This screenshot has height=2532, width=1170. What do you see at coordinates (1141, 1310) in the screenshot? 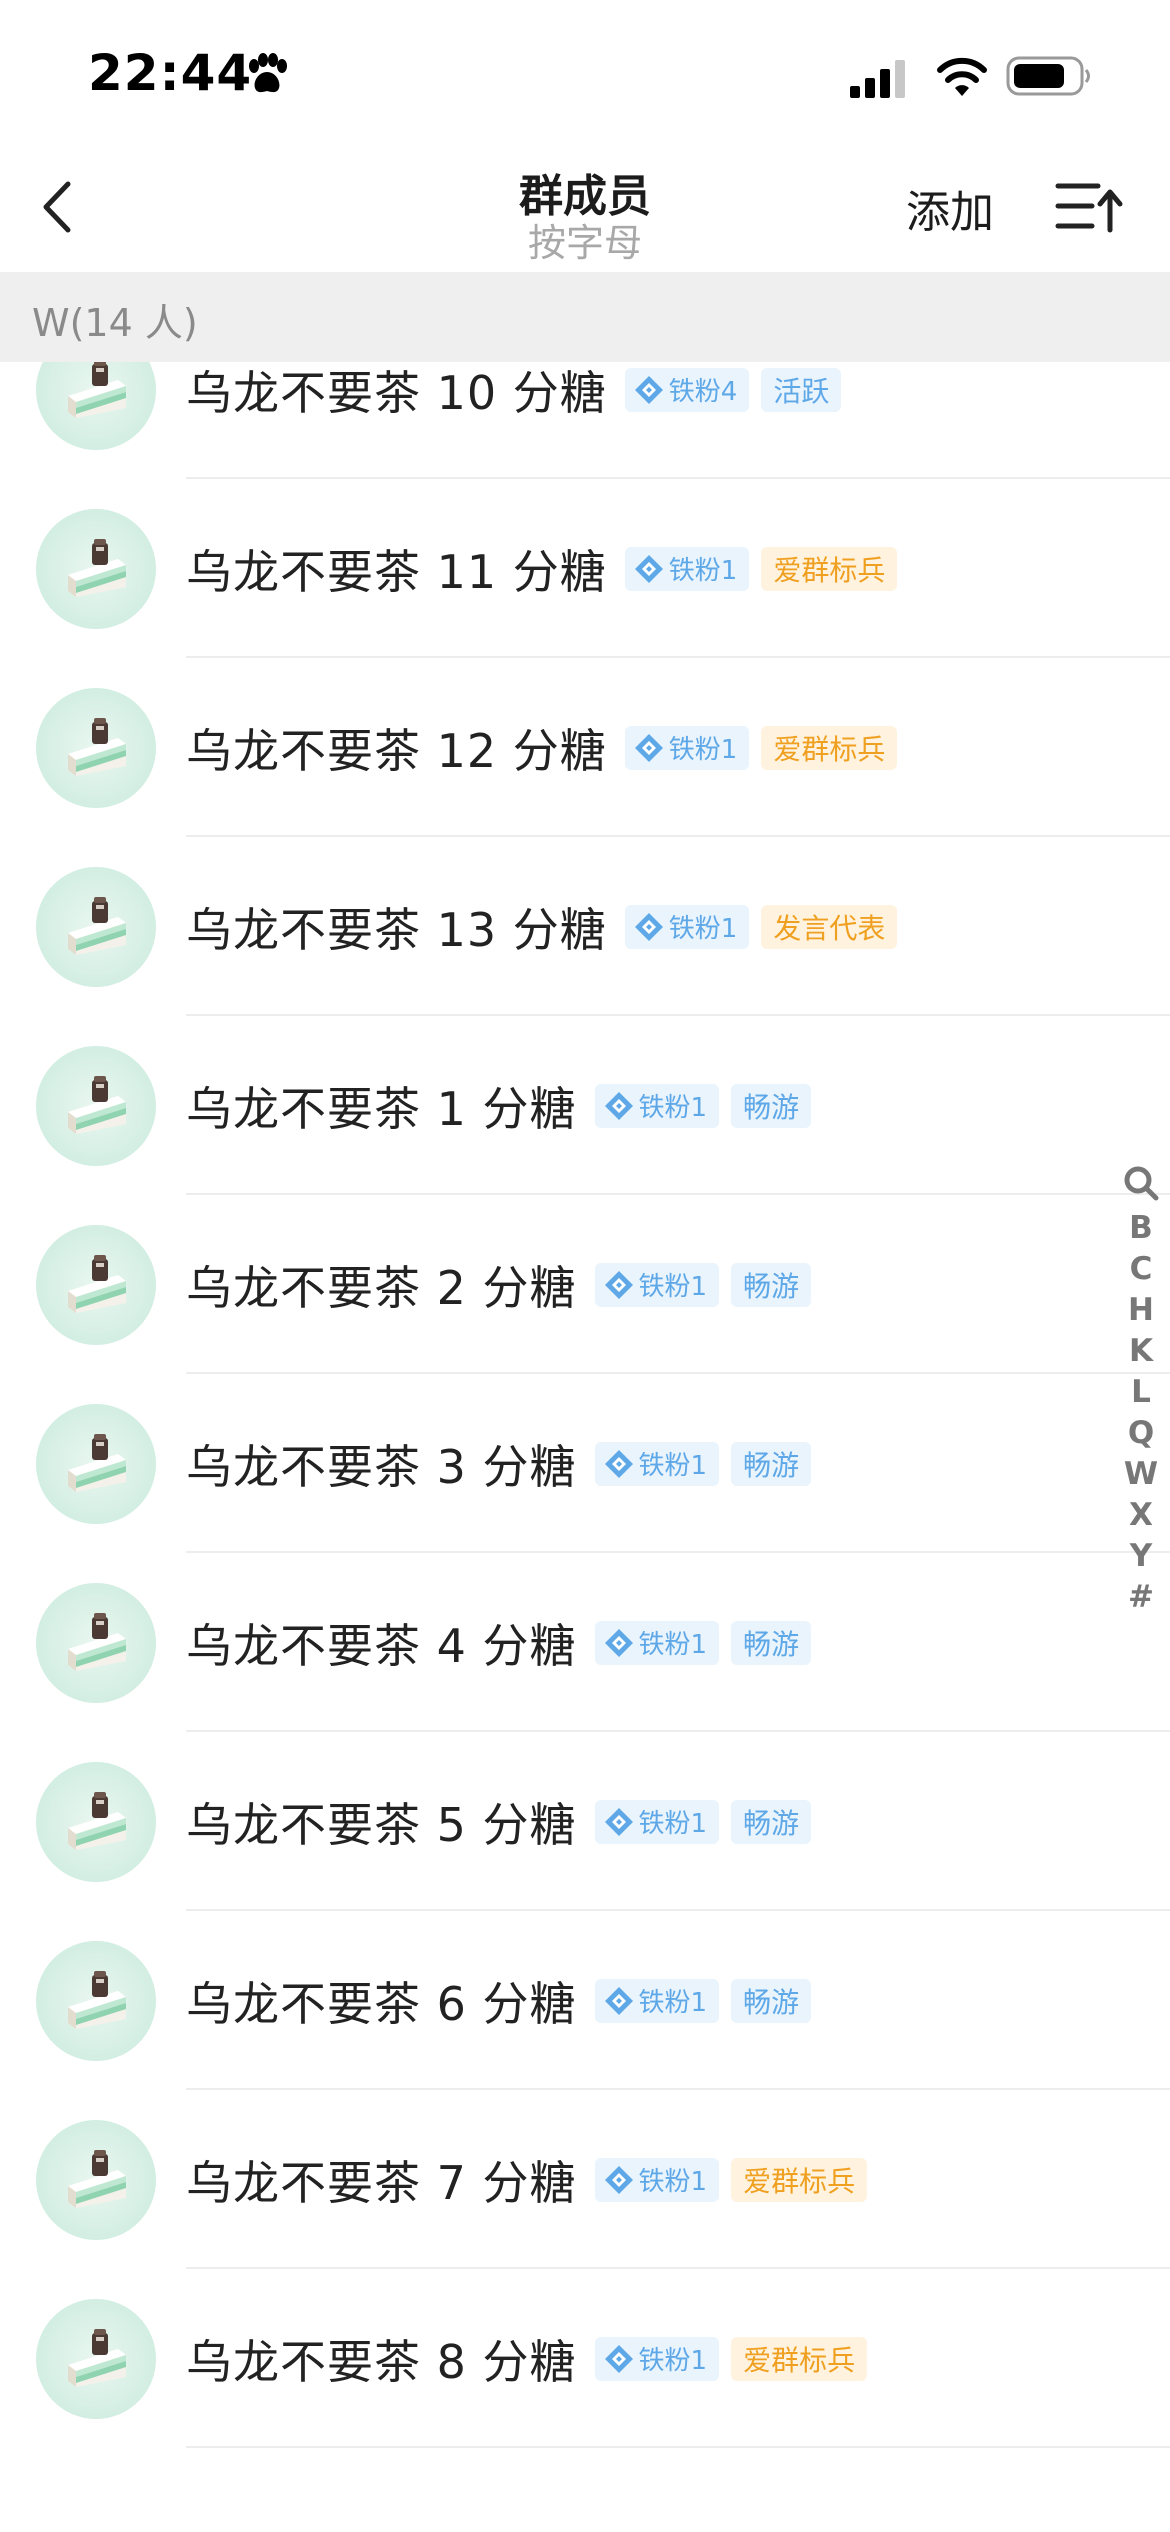
I see `index-letter: H` at bounding box center [1141, 1310].